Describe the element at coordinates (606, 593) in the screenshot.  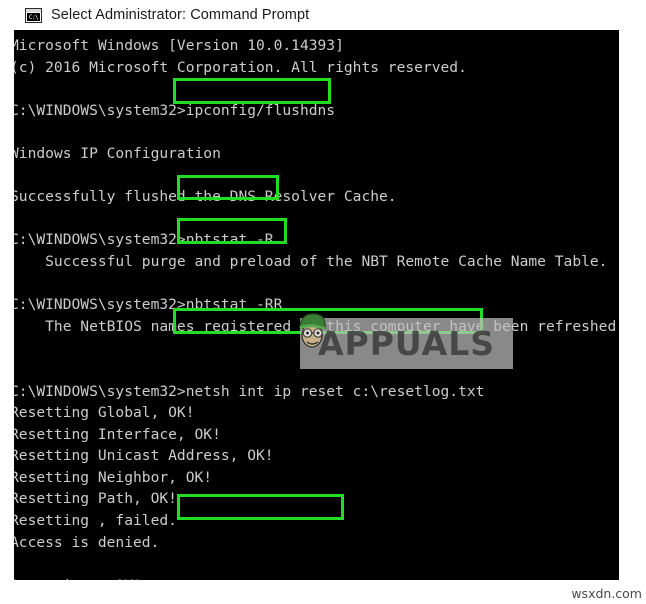
I see `source-watermark: wsxdn.com` at that location.